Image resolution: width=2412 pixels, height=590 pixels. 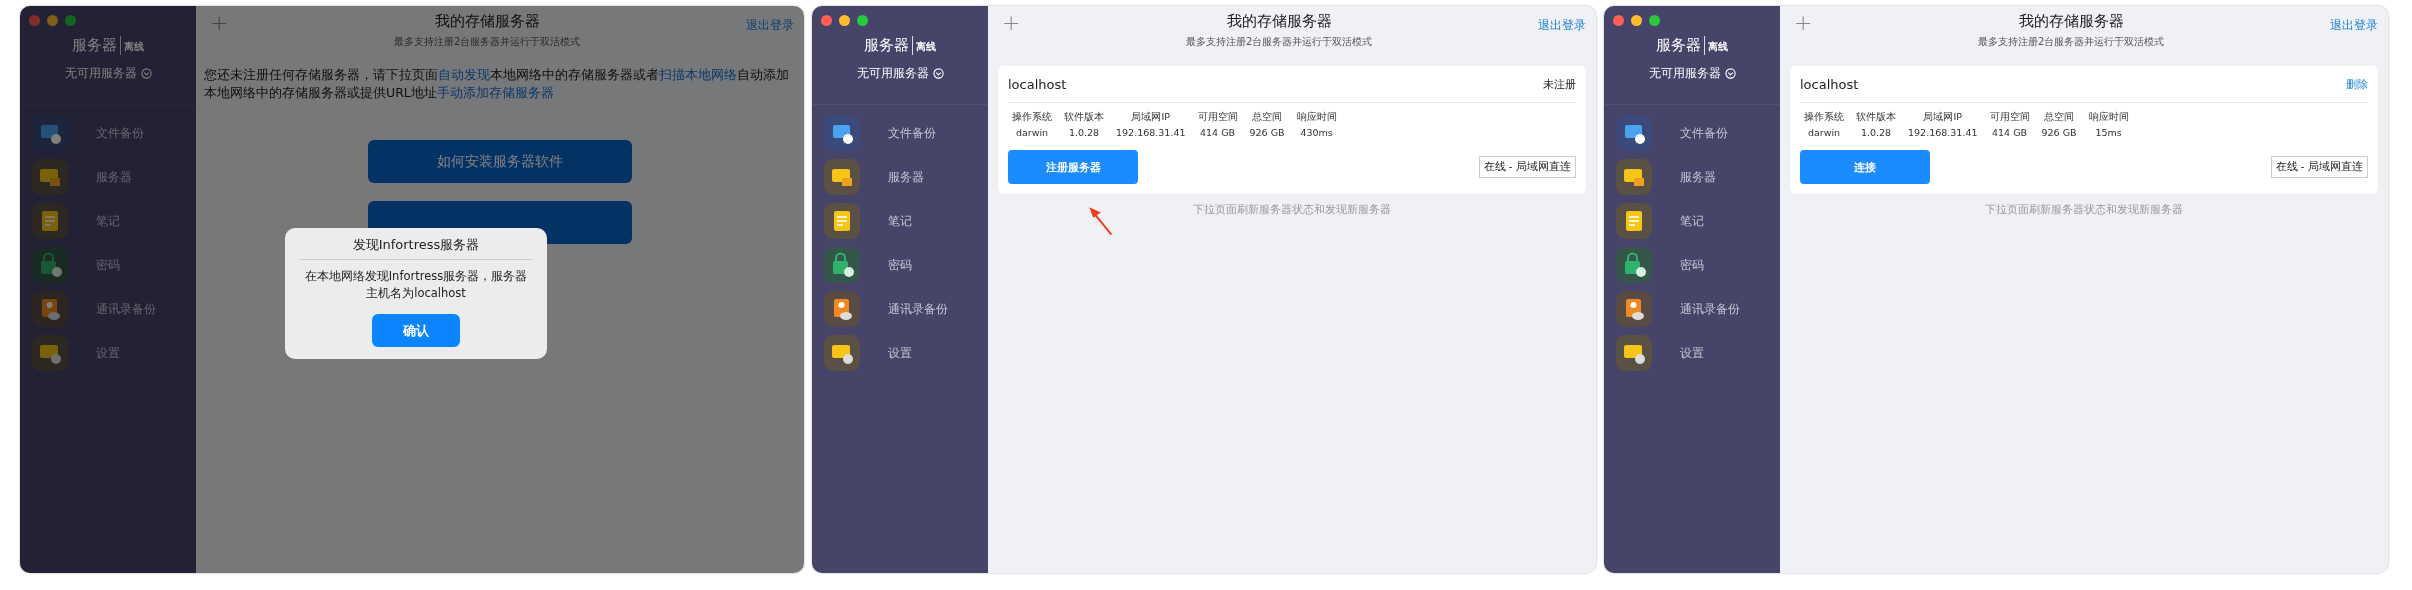 I want to click on status-tag: 在线 - 局域网直连, so click(x=1527, y=167).